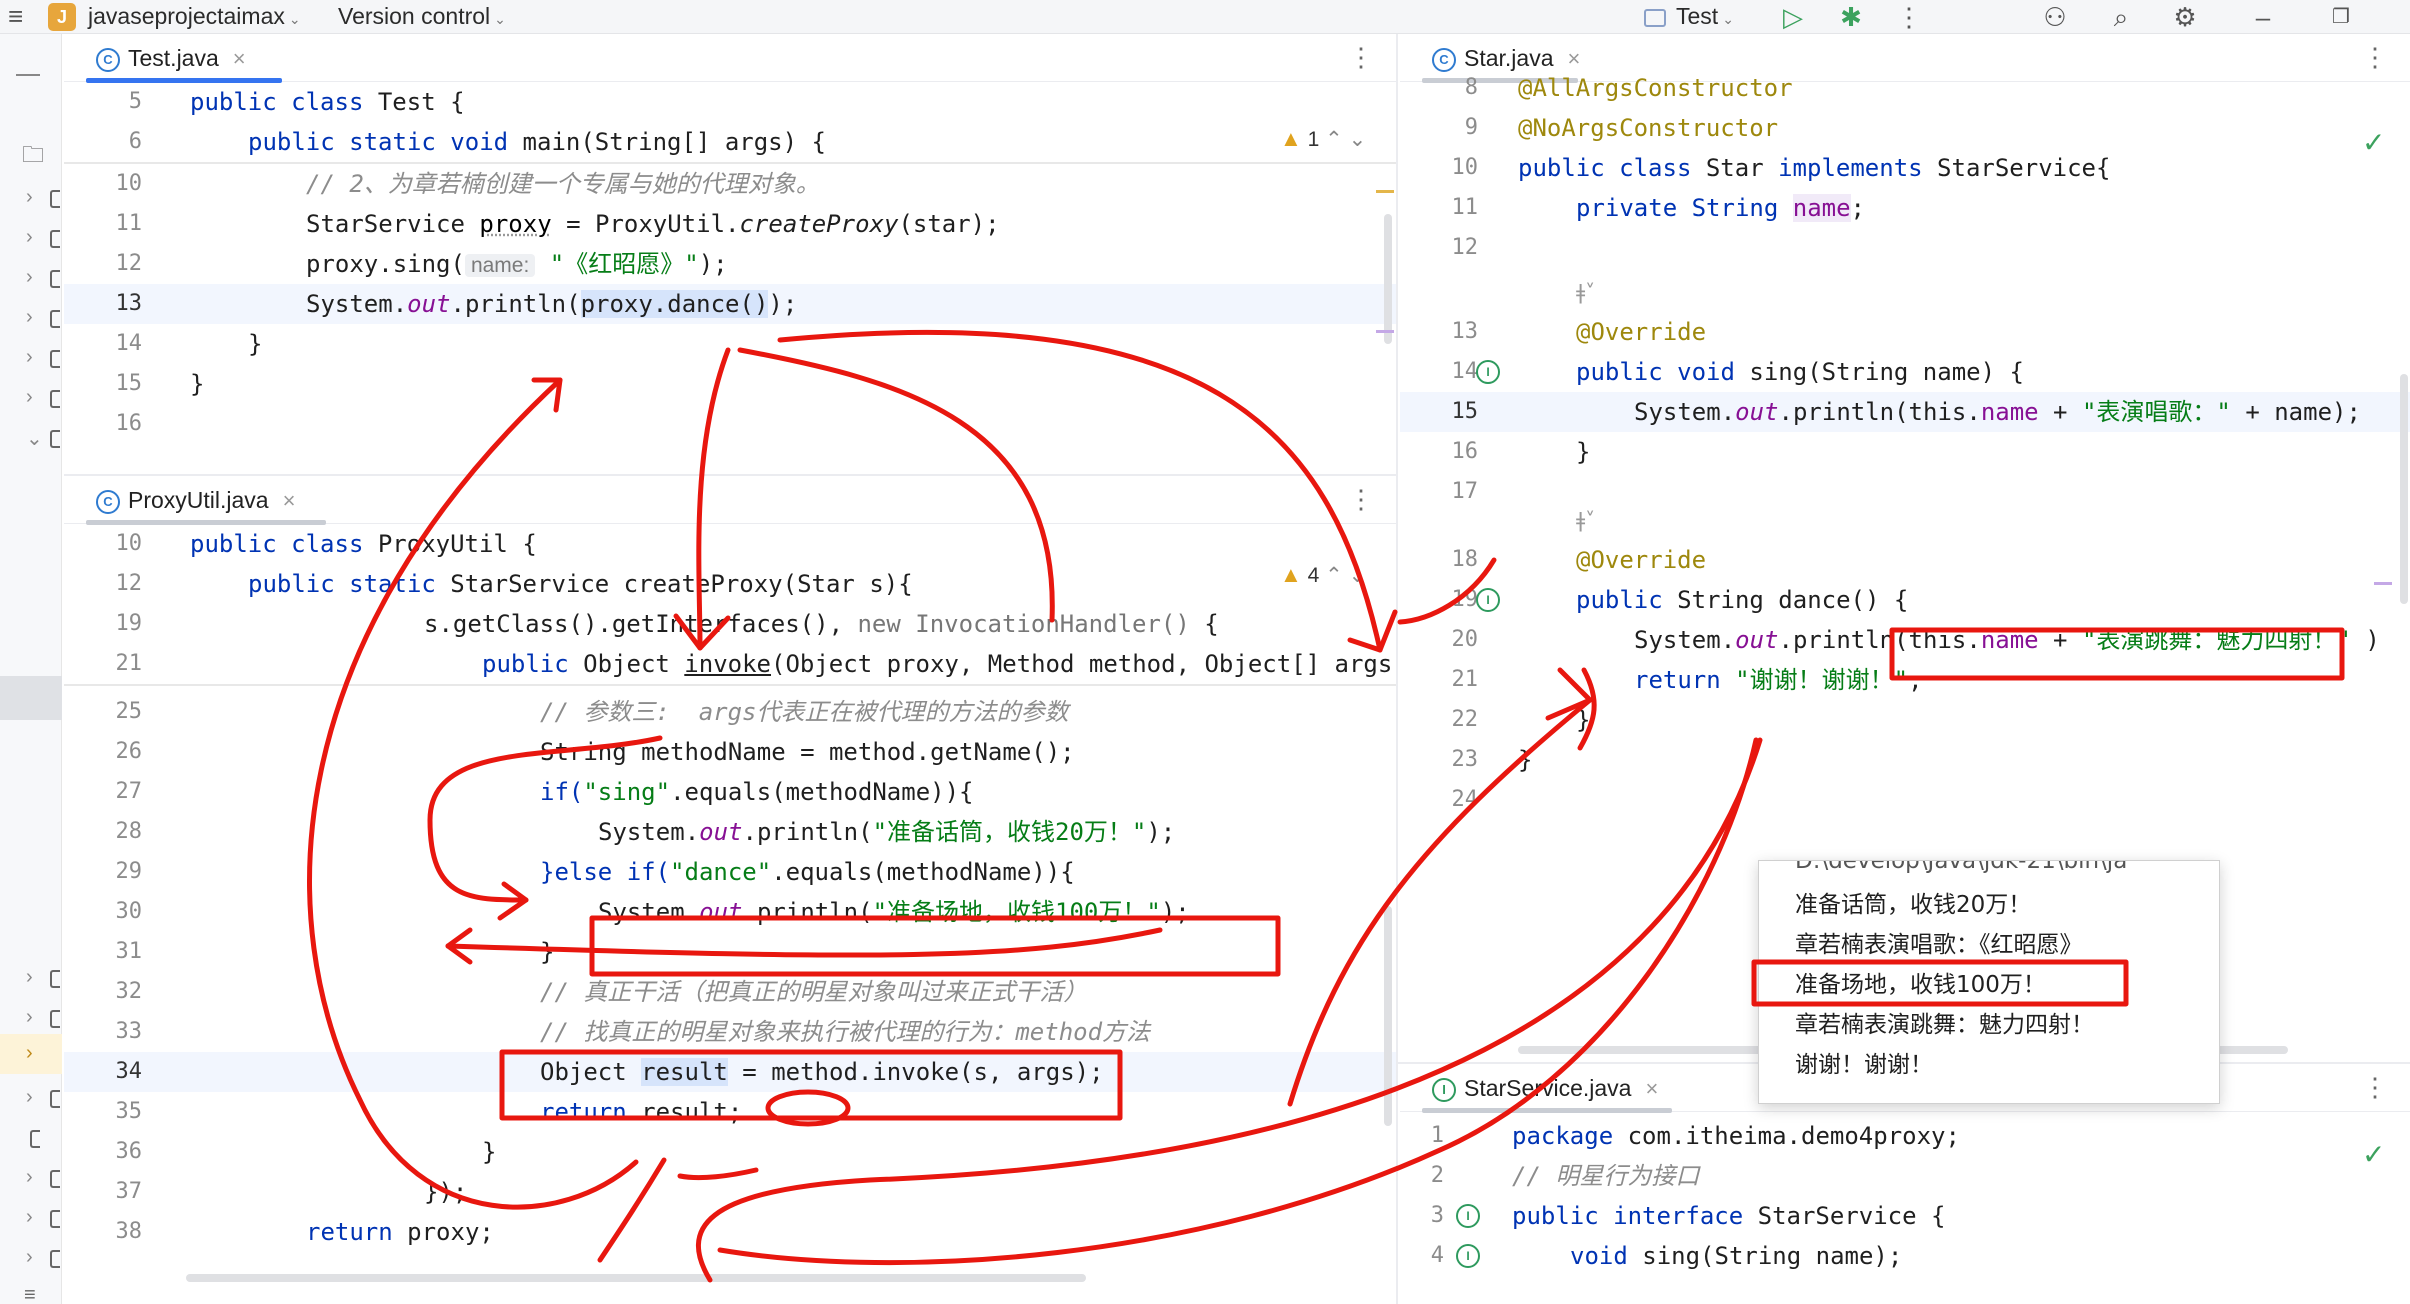 The height and width of the screenshot is (1304, 2410). What do you see at coordinates (814, 992) in the screenshot?
I see `code-comment: // 真正干活（把真正的明星对象叫过来正式干活）` at bounding box center [814, 992].